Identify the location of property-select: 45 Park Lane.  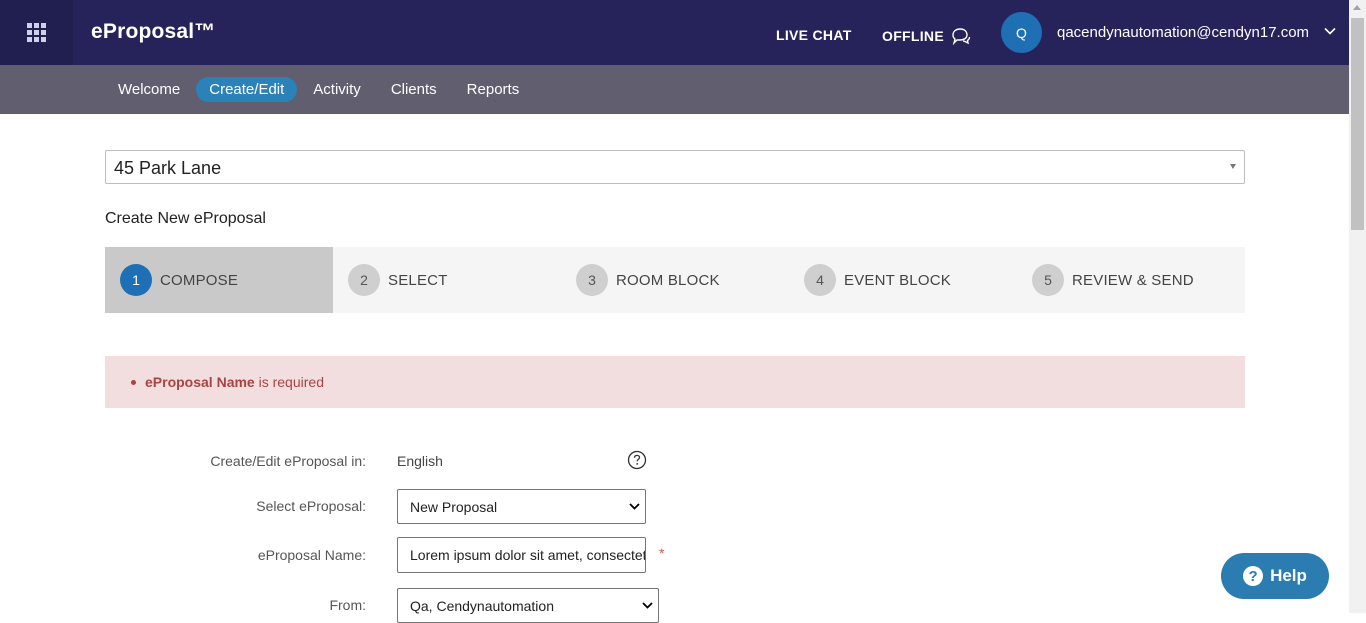
(675, 167).